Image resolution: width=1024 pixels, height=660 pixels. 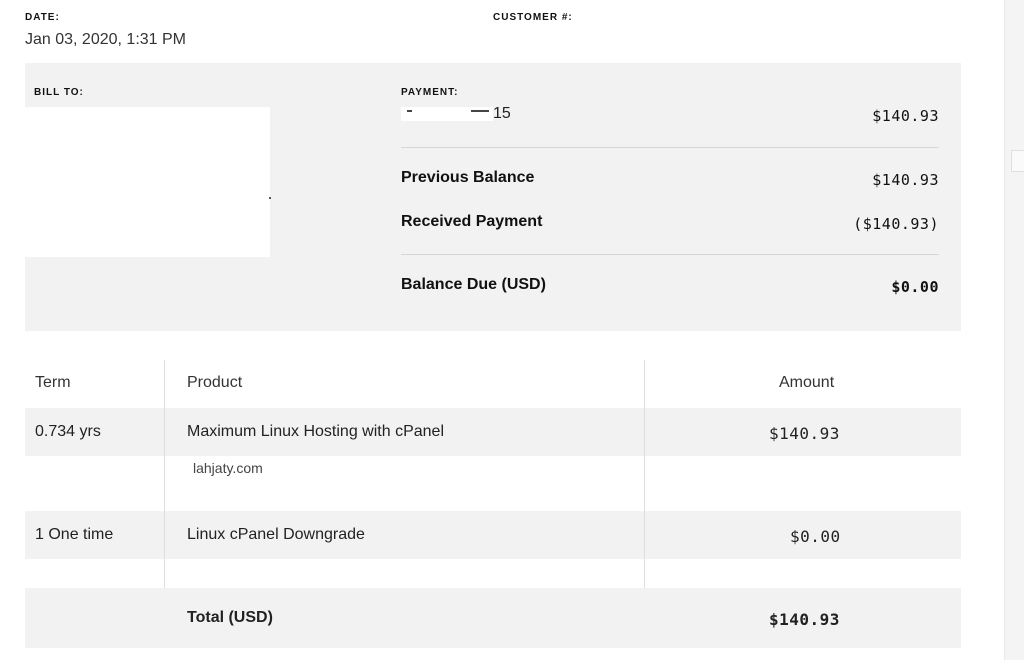 What do you see at coordinates (276, 534) in the screenshot?
I see `row-product: Linux cPanel Downgrade` at bounding box center [276, 534].